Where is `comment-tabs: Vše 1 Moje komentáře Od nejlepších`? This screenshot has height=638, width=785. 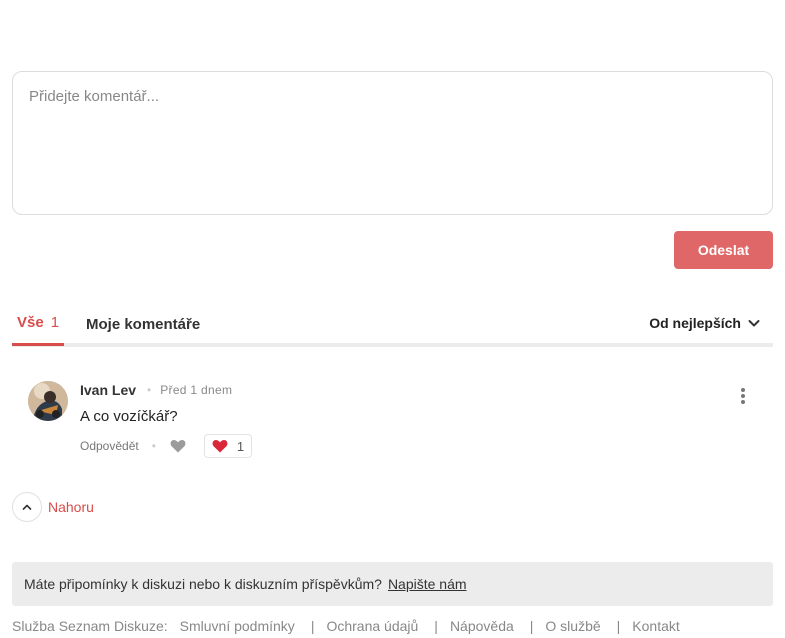 comment-tabs: Vše 1 Moje komentáře Od nejlepších is located at coordinates (392, 324).